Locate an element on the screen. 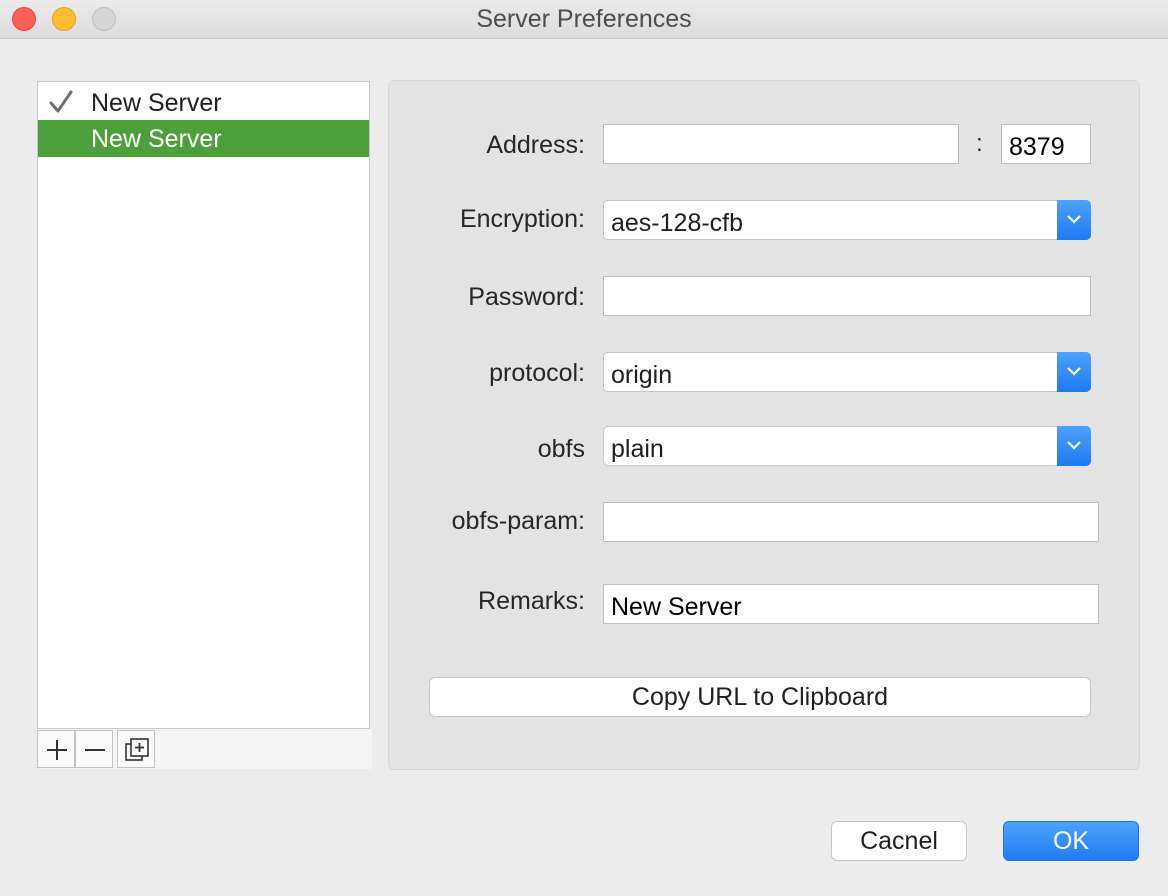 Image resolution: width=1168 pixels, height=896 pixels. encryption-value: aes-128-cfb is located at coordinates (677, 223).